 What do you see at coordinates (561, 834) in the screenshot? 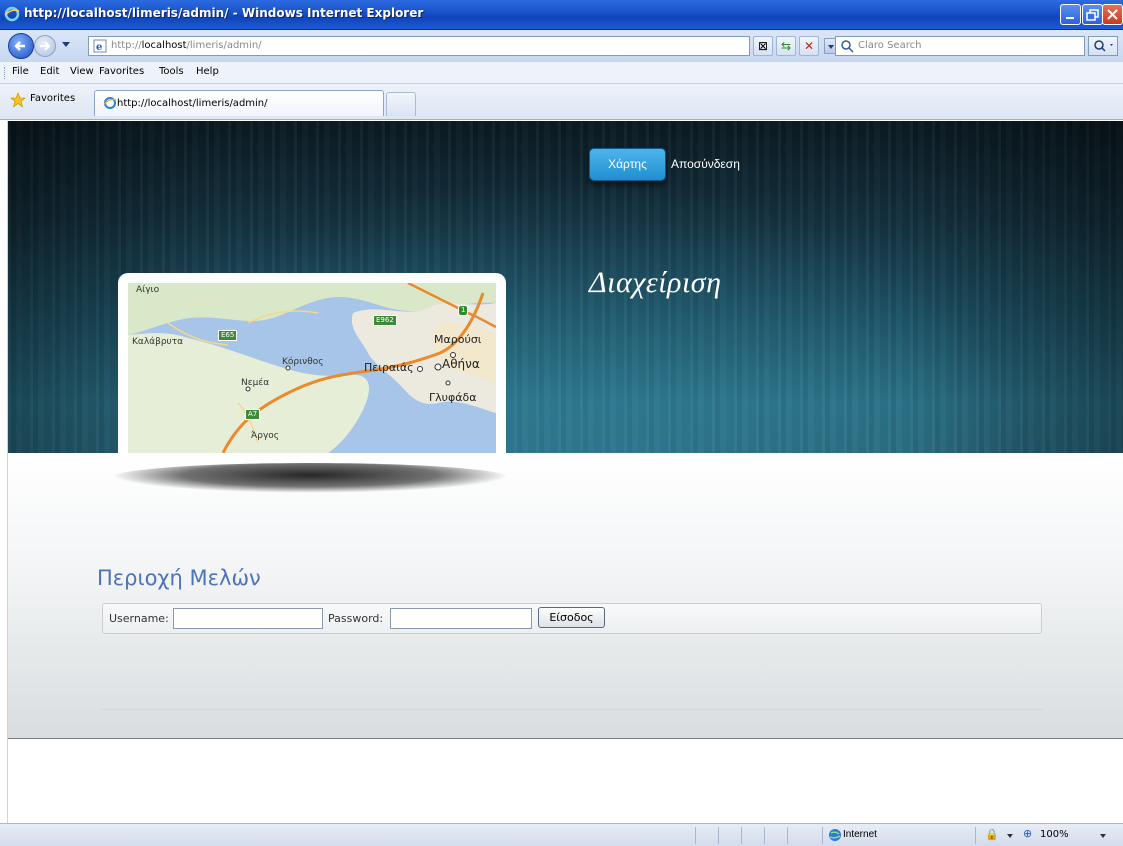
I see `status-bar: Internet 🔒 ⊕ 100%` at bounding box center [561, 834].